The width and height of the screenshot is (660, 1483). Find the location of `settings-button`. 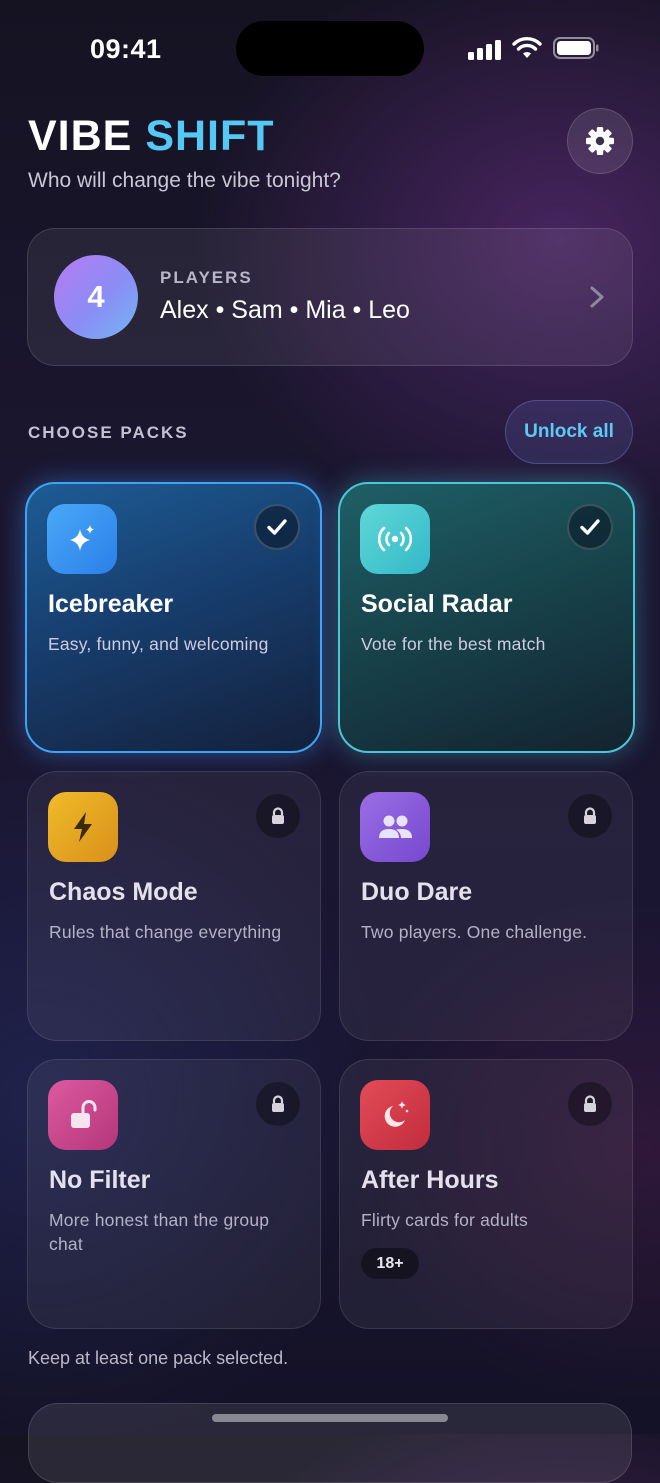

settings-button is located at coordinates (600, 141).